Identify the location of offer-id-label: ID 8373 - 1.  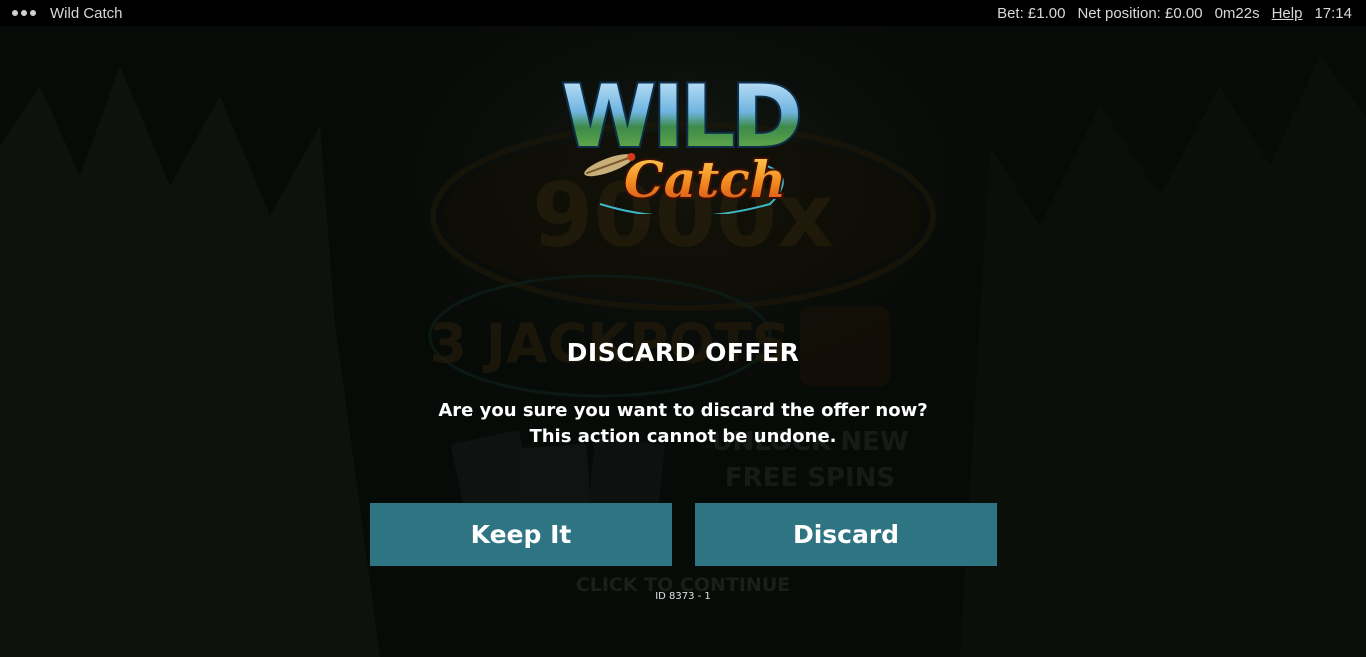
(683, 596).